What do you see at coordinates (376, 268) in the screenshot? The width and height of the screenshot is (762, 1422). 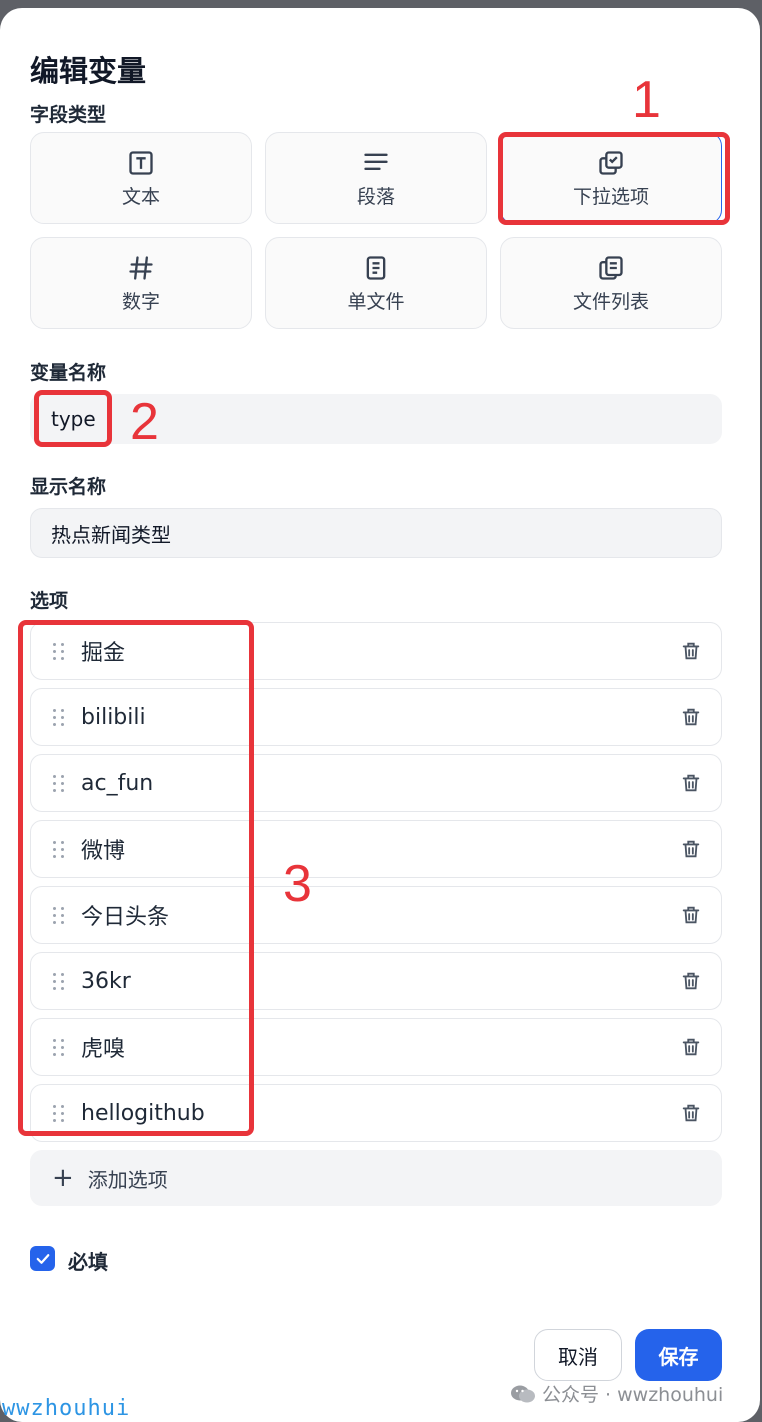 I see `file-icon` at bounding box center [376, 268].